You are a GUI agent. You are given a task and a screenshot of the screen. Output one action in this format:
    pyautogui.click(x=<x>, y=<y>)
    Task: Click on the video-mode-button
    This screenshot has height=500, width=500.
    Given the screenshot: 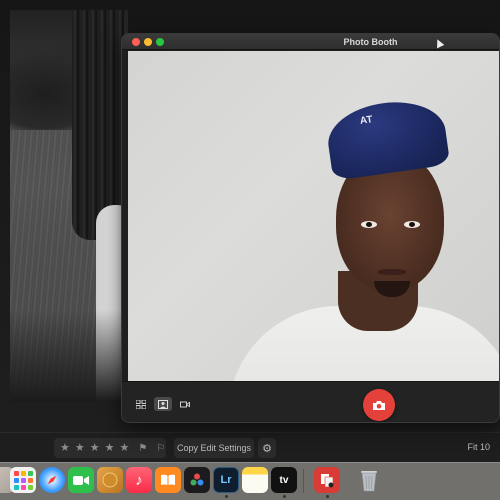 What is the action you would take?
    pyautogui.click(x=185, y=404)
    